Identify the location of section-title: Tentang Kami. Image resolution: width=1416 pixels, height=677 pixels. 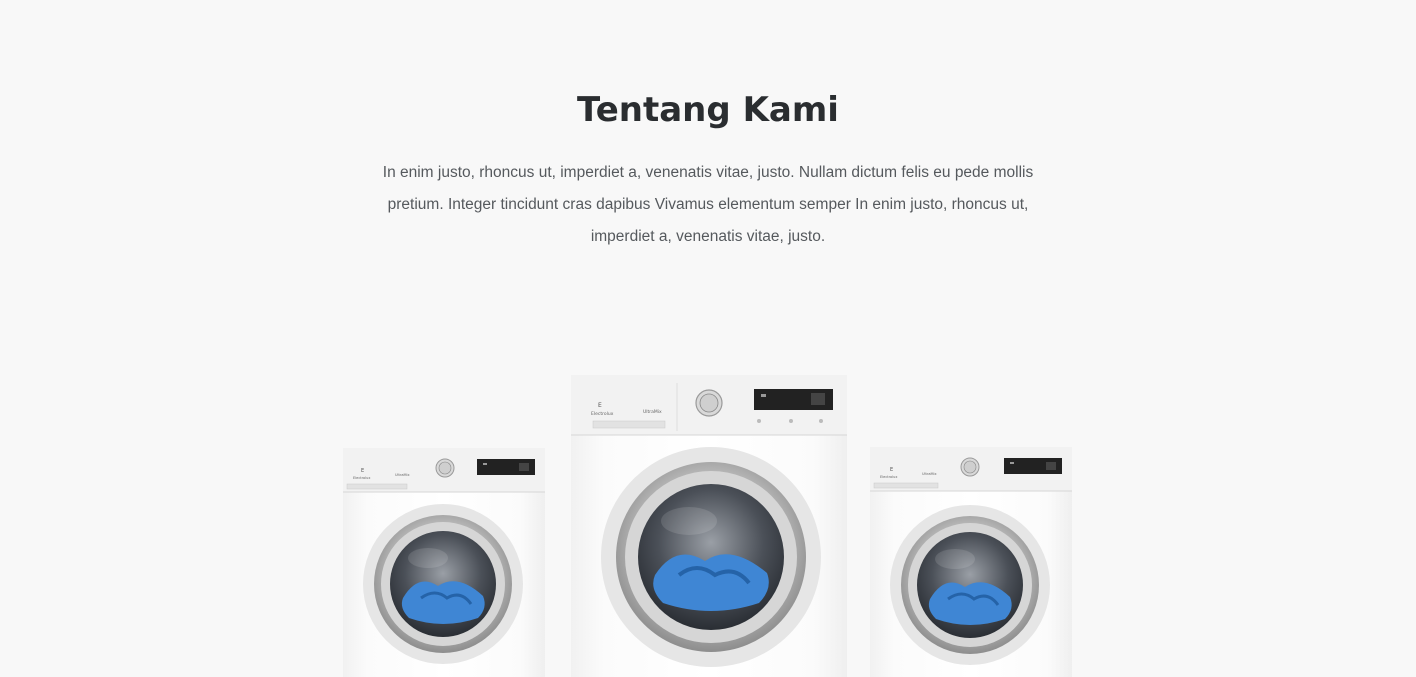
(708, 110).